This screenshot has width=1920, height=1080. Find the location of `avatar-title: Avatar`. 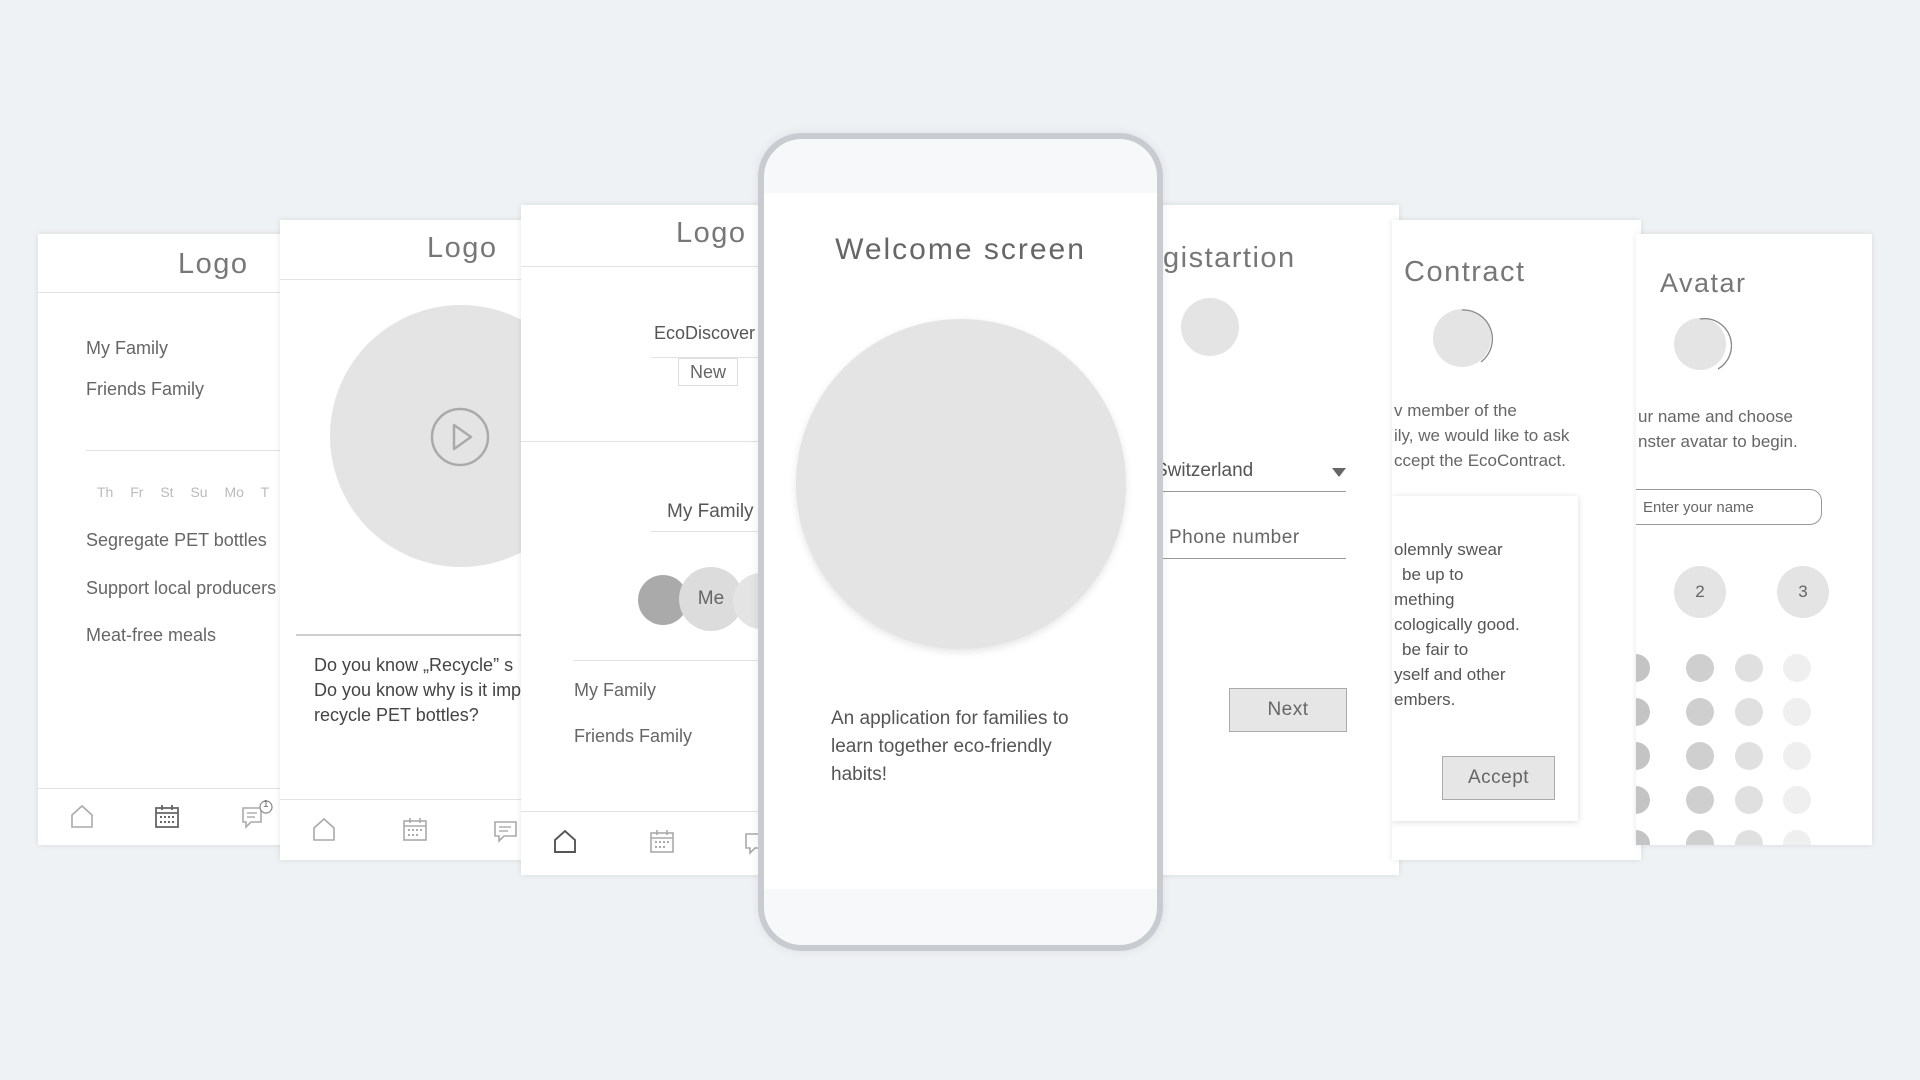

avatar-title: Avatar is located at coordinates (1703, 283).